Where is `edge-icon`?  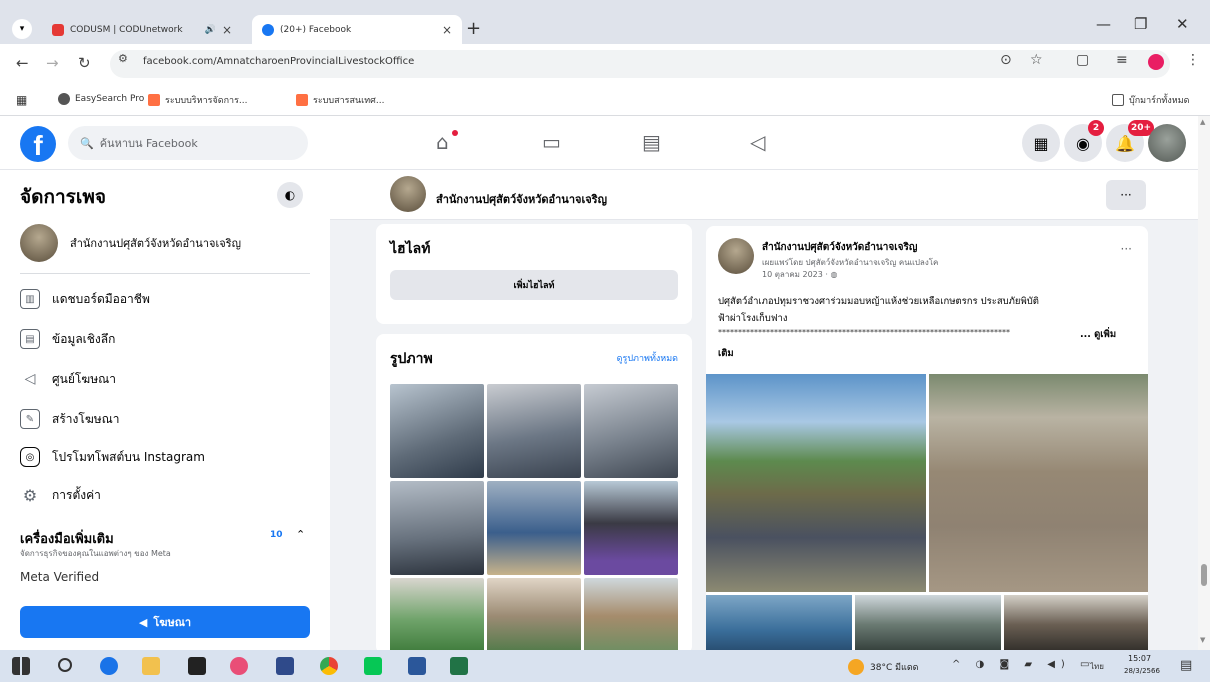 edge-icon is located at coordinates (109, 666).